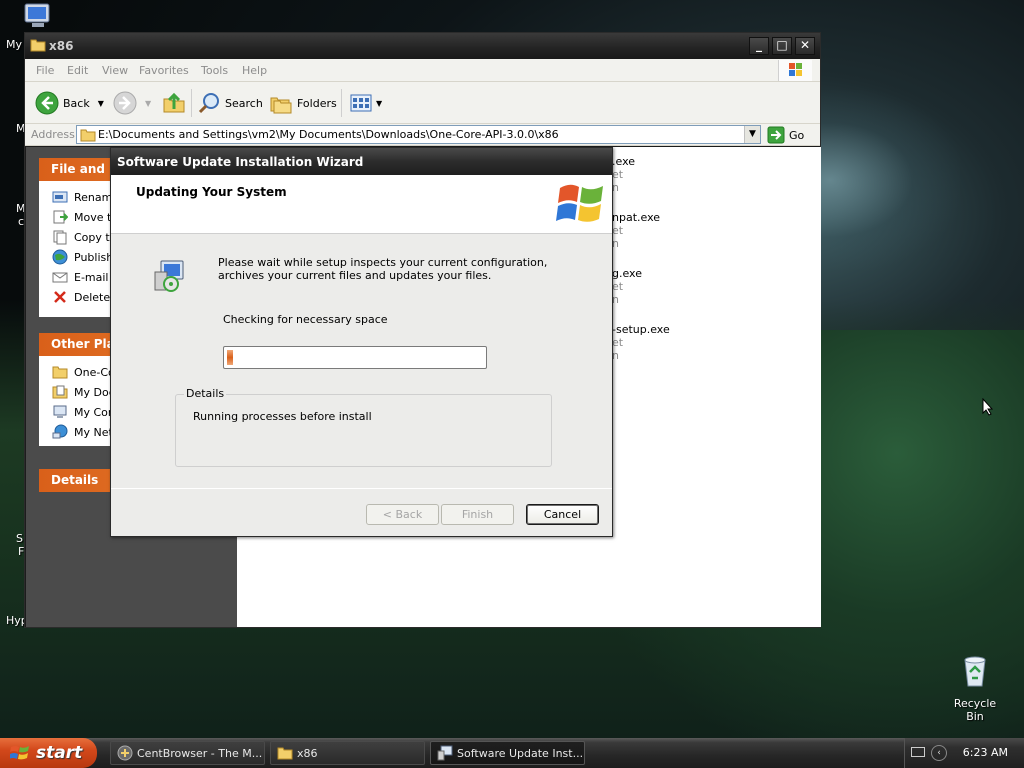  What do you see at coordinates (125, 103) in the screenshot?
I see `forward-arrow-icon` at bounding box center [125, 103].